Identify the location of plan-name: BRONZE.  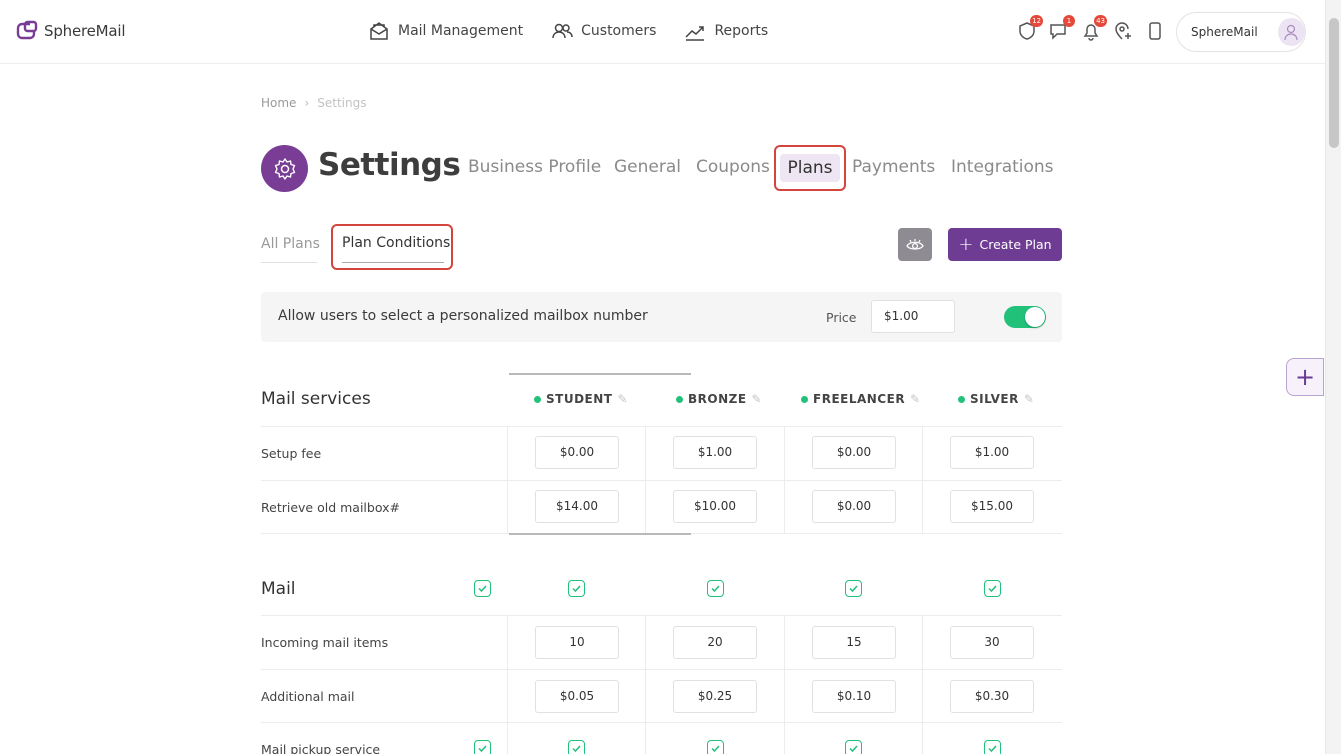
(717, 399).